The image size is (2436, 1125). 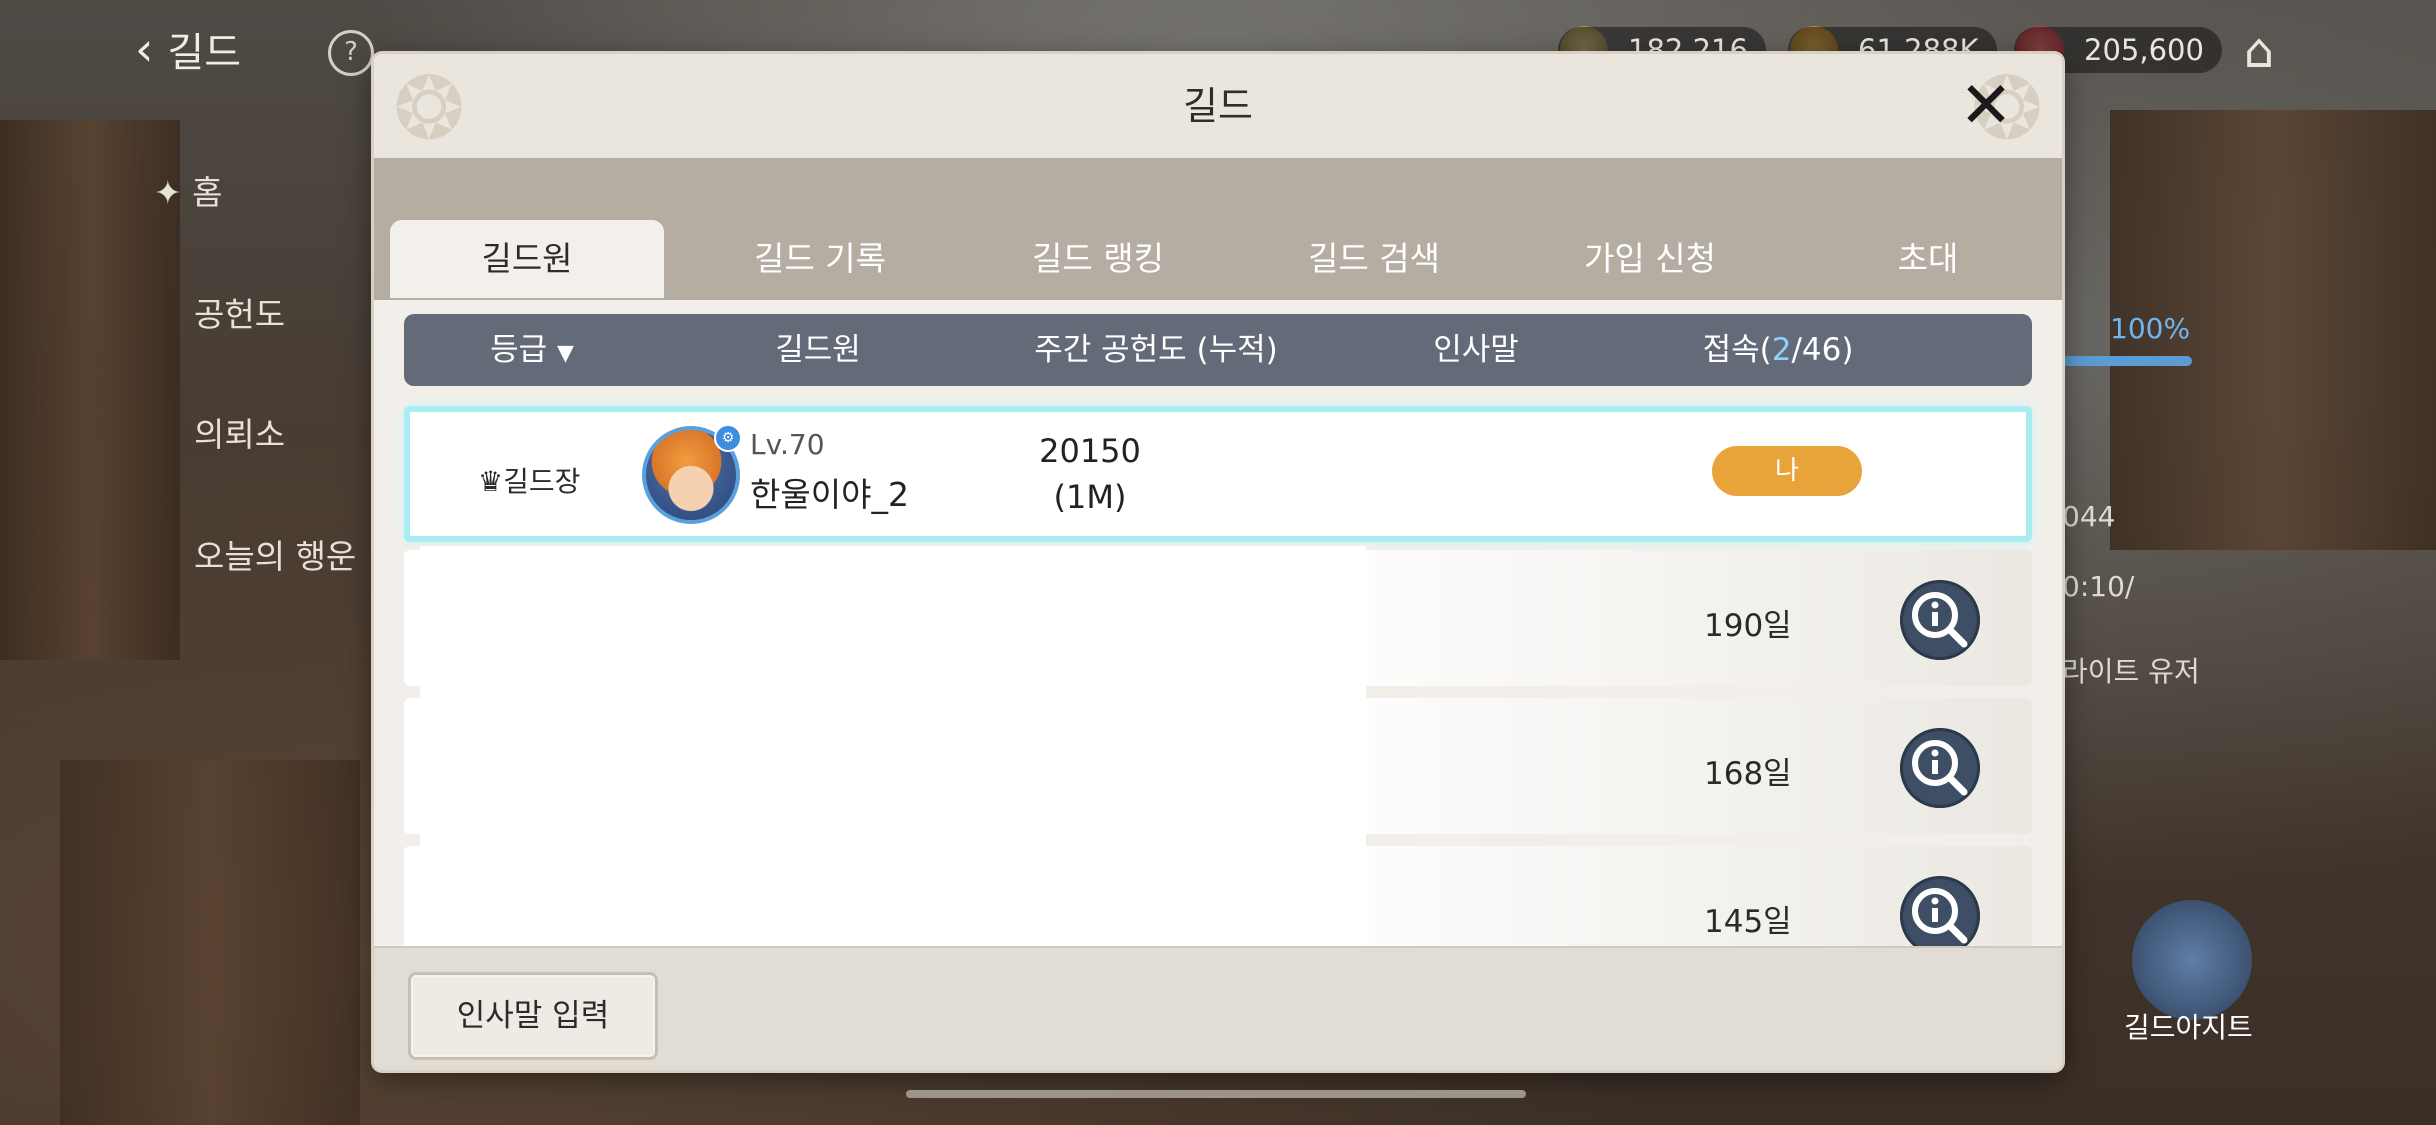 What do you see at coordinates (1218, 106) in the screenshot?
I see `modal-title: 길드` at bounding box center [1218, 106].